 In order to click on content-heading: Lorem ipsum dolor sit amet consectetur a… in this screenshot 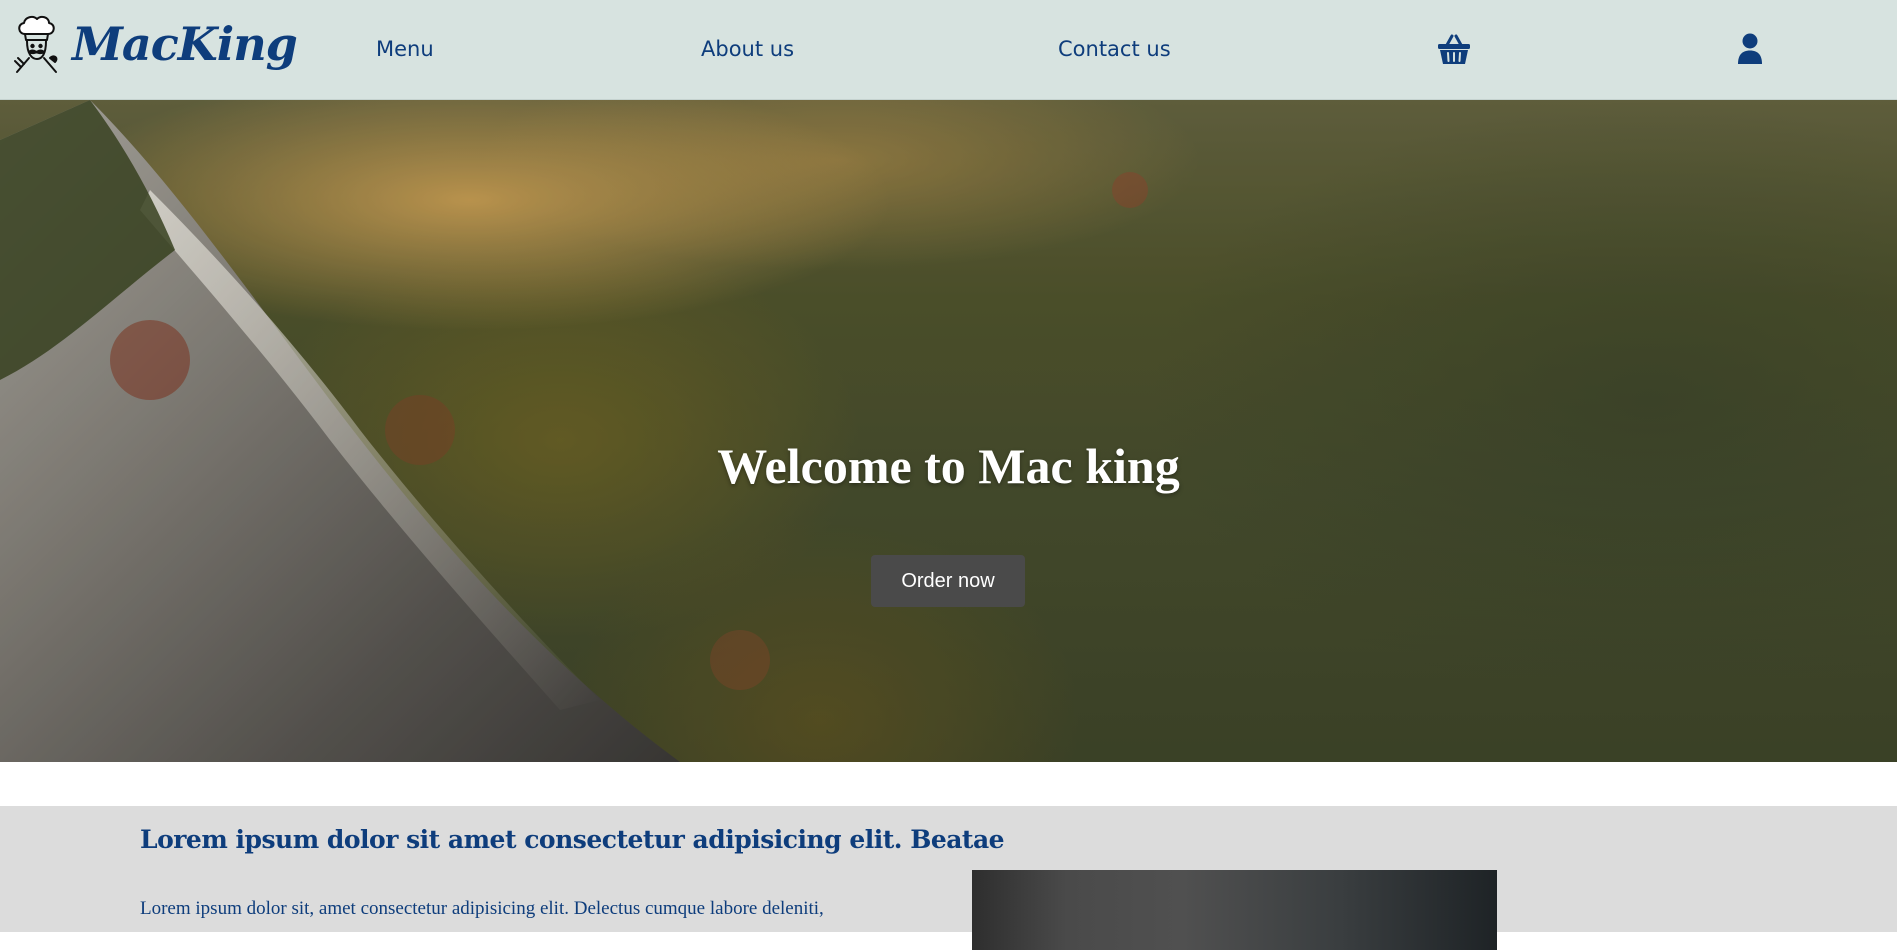, I will do `click(572, 839)`.